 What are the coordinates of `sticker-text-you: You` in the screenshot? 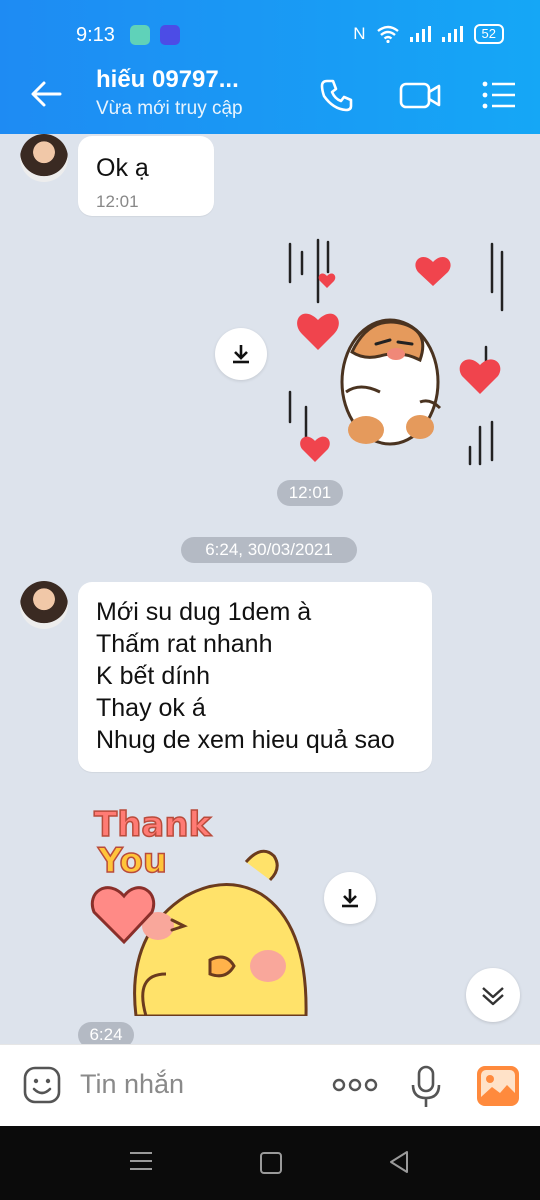 It's located at (132, 861).